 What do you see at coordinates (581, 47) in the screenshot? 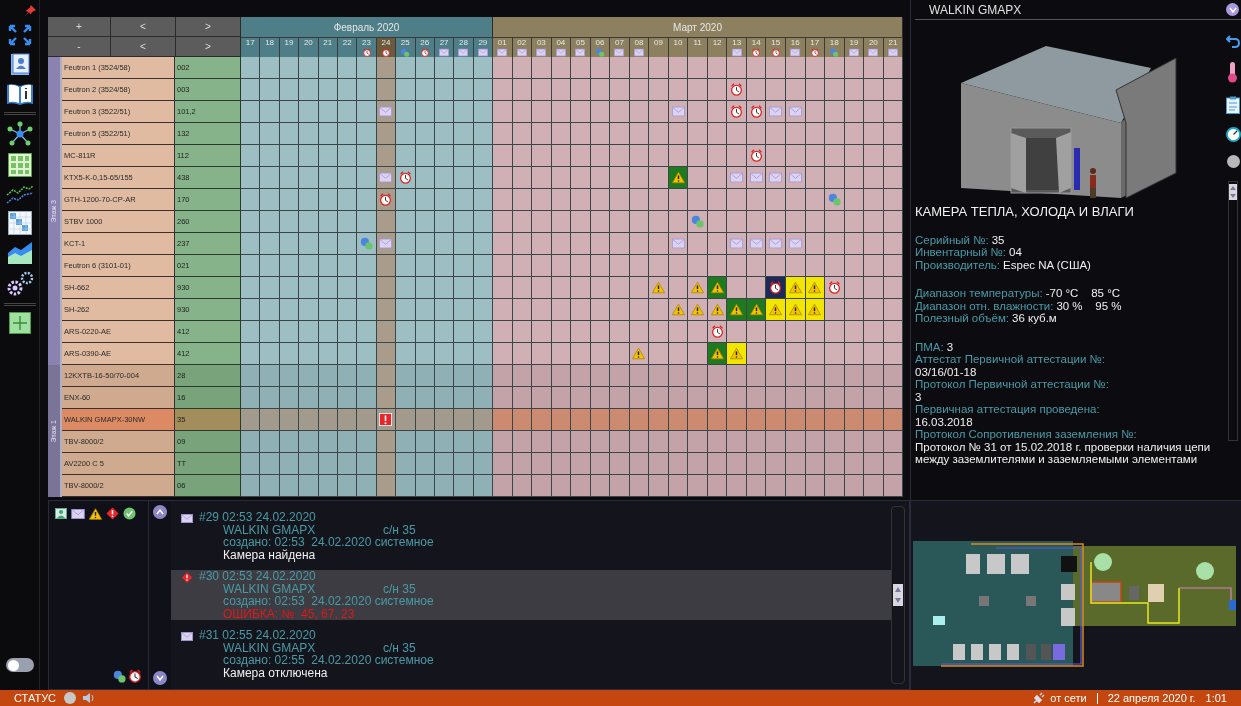
I see `day-header: 05` at bounding box center [581, 47].